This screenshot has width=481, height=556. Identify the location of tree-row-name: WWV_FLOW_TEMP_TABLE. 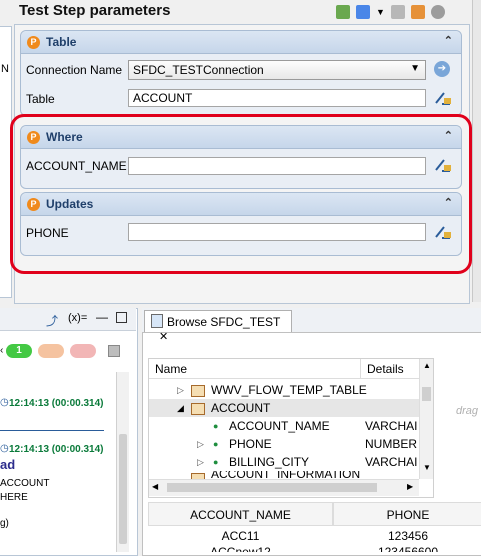
(289, 390).